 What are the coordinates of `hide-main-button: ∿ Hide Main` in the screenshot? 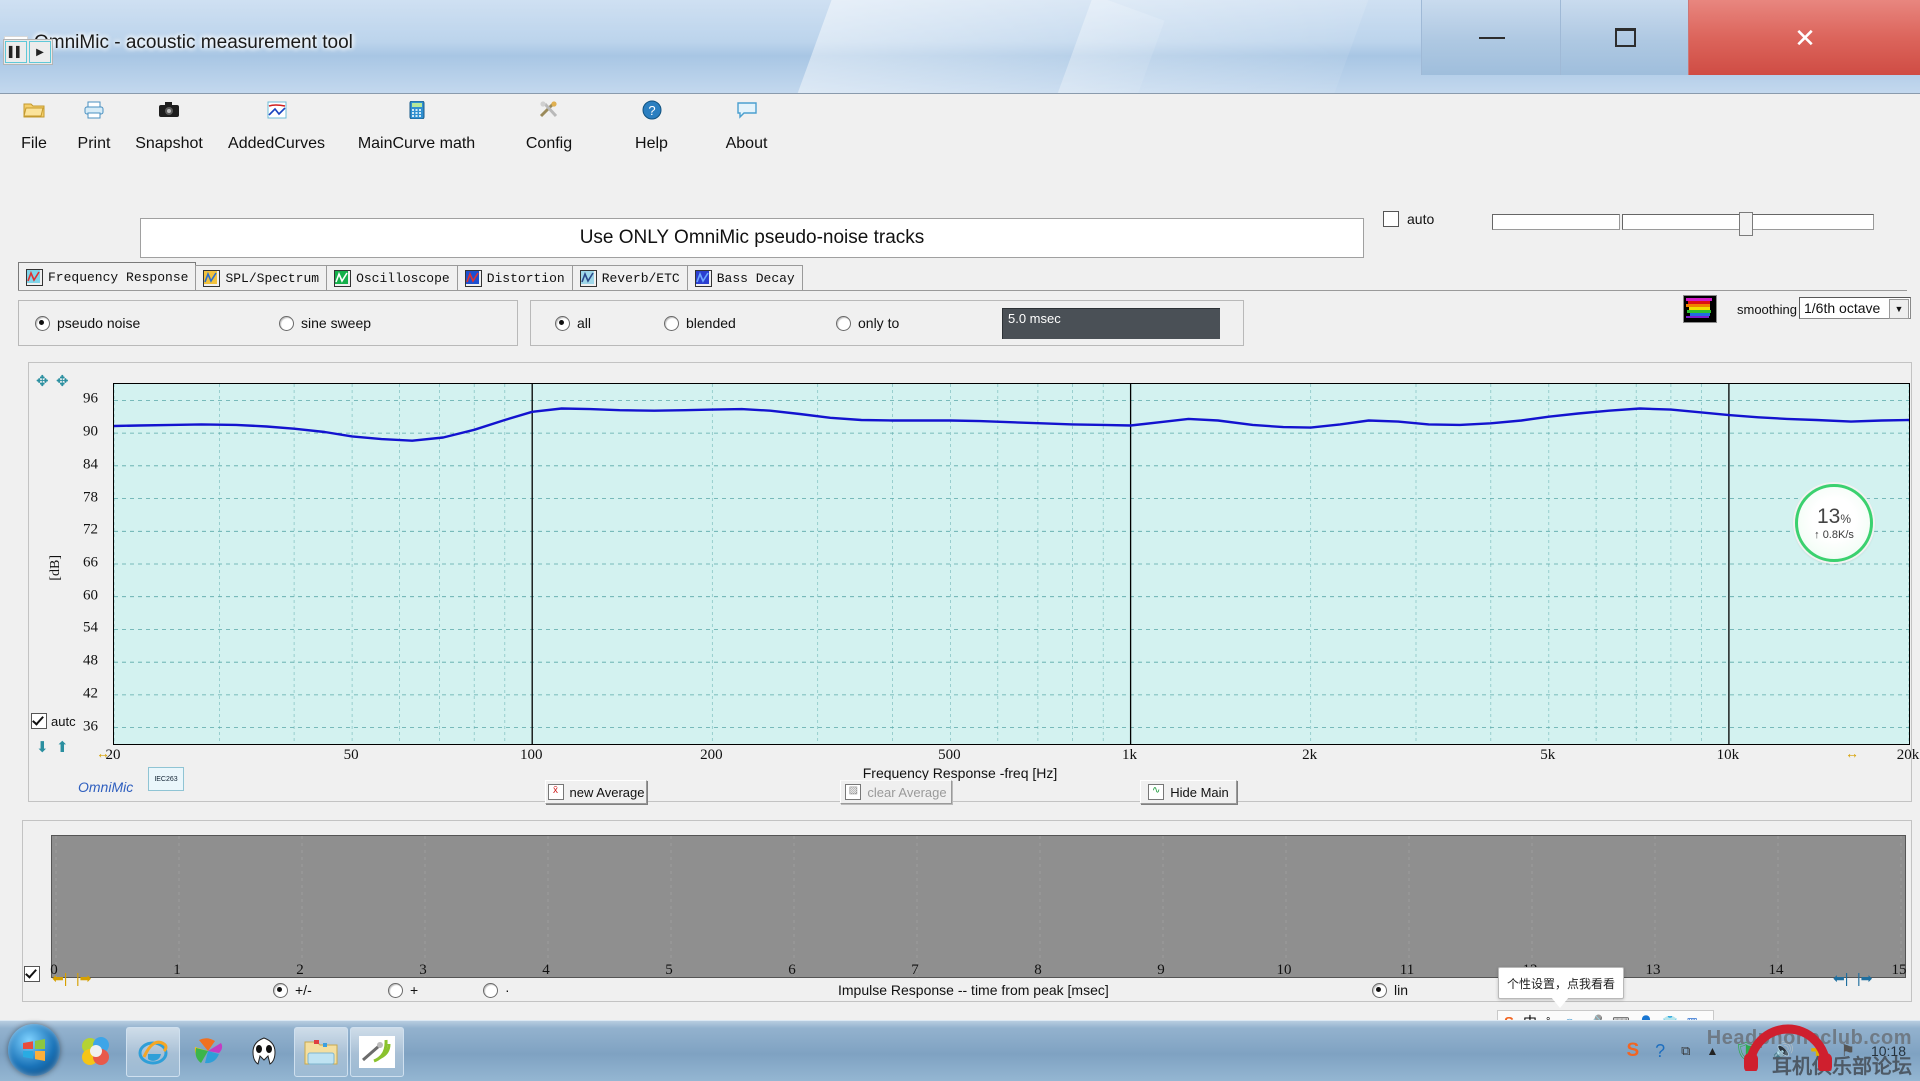 It's located at (1188, 792).